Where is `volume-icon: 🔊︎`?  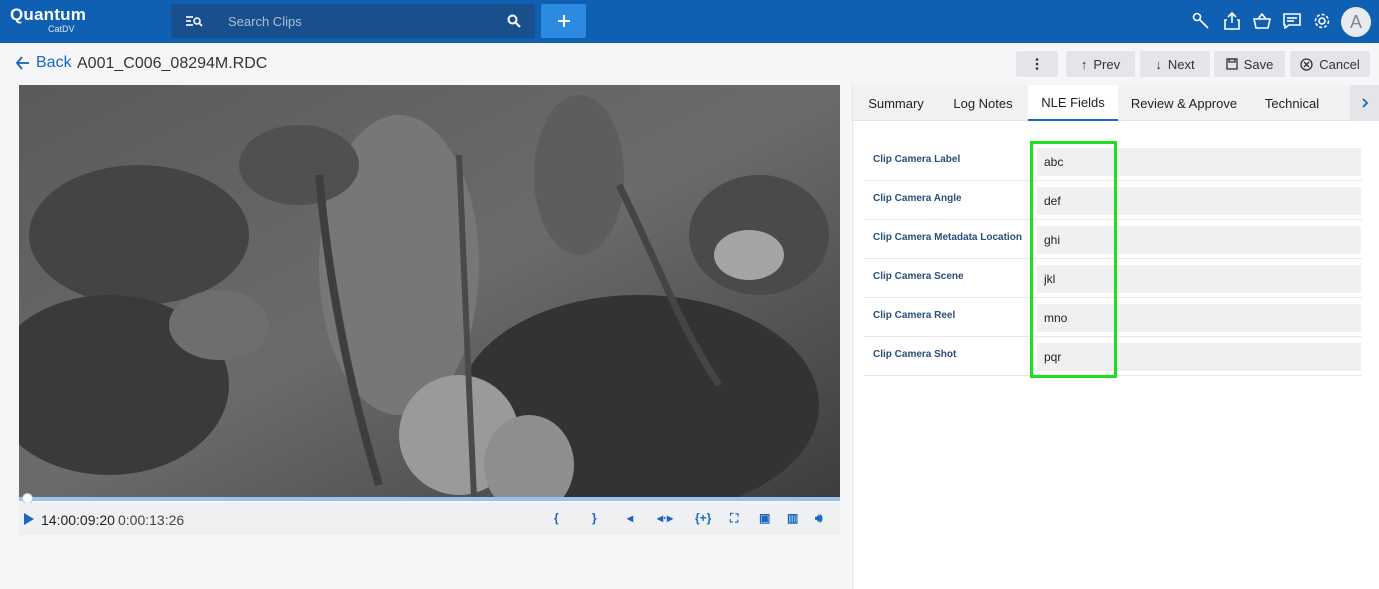
volume-icon: 🔊︎ is located at coordinates (819, 518).